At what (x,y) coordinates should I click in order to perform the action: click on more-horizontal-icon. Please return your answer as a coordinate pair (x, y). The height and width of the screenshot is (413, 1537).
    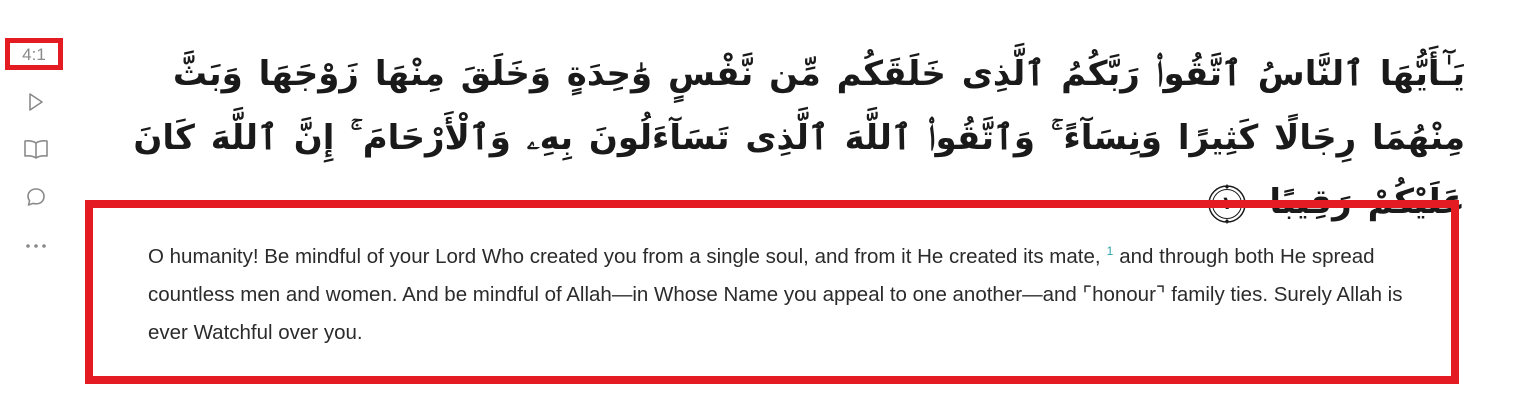
    Looking at the image, I should click on (36, 246).